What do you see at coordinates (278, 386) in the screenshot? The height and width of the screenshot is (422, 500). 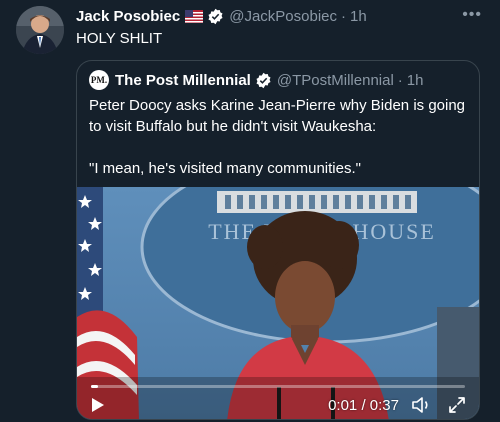 I see `progress-bar` at bounding box center [278, 386].